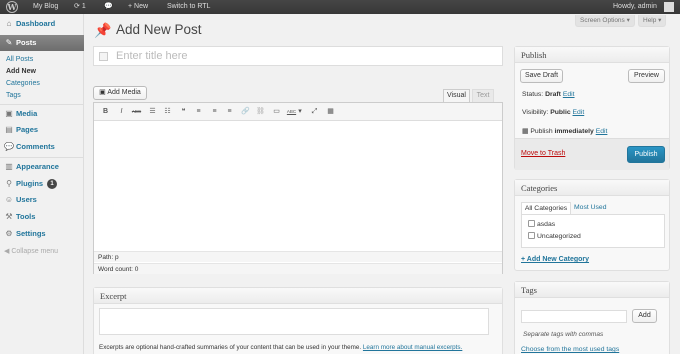 The image size is (680, 354). I want to click on tab-visual: Visual, so click(456, 95).